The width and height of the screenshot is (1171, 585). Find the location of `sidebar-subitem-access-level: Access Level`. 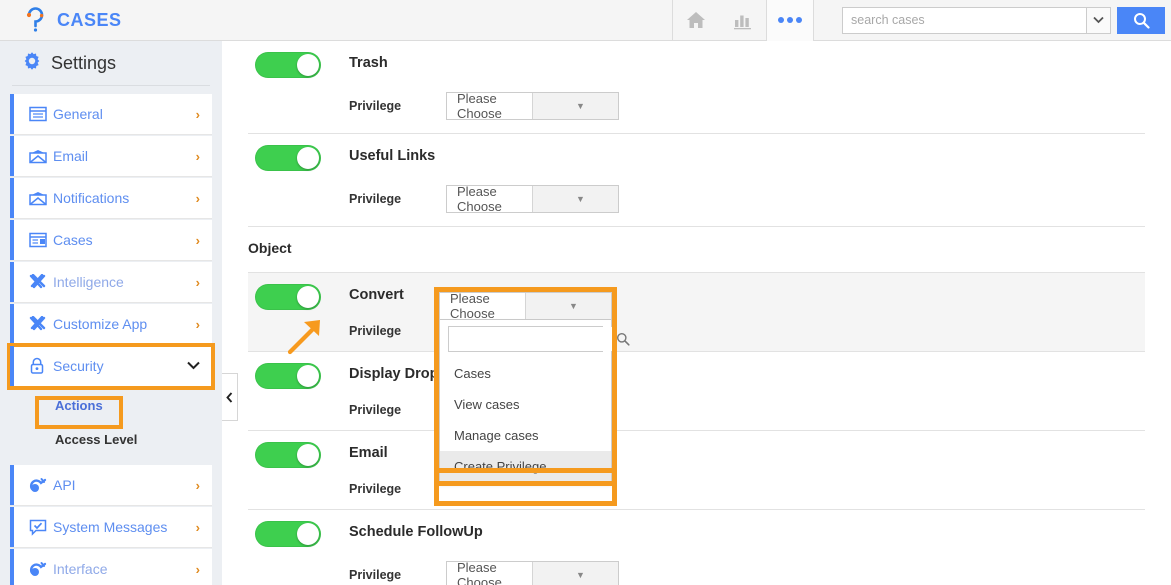

sidebar-subitem-access-level: Access Level is located at coordinates (111, 439).